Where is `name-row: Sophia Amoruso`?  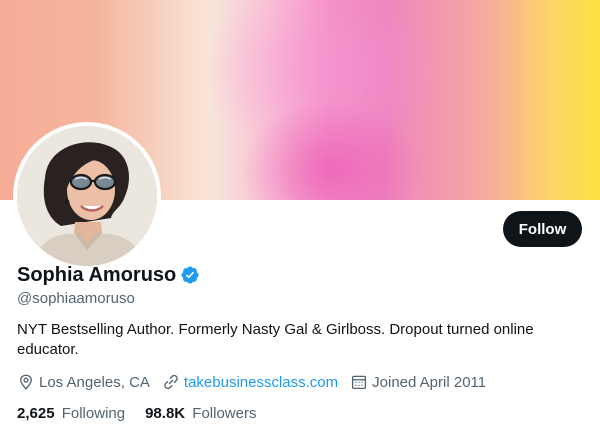 name-row: Sophia Amoruso is located at coordinates (108, 275).